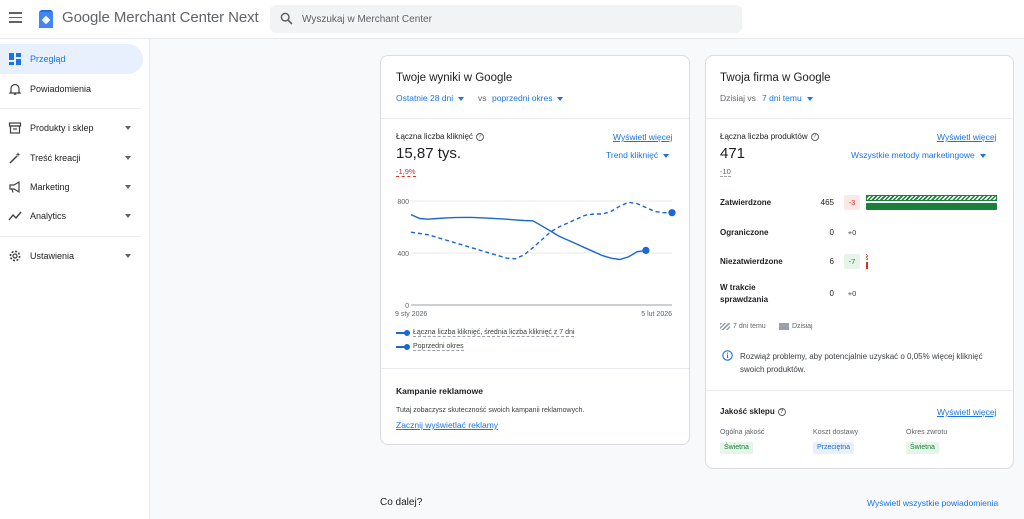  I want to click on compare-dropdown: poprzedni okres, so click(528, 98).